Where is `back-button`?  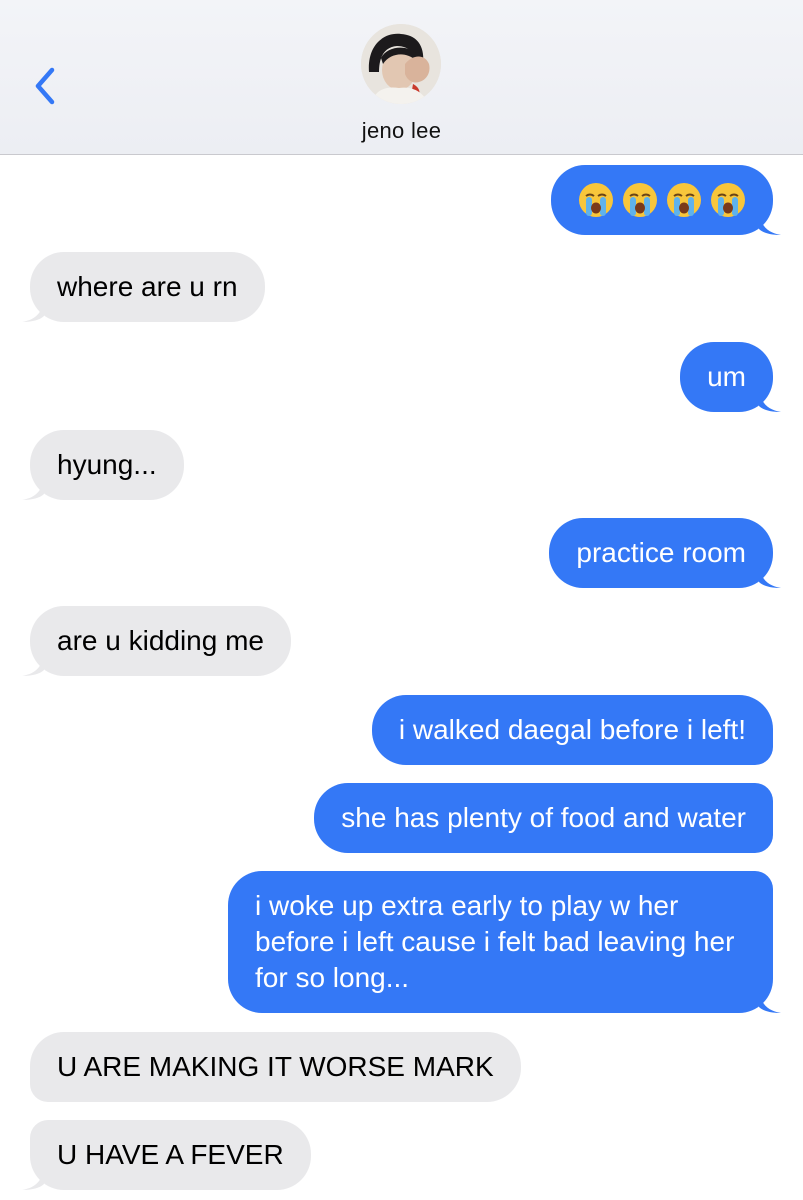
back-button is located at coordinates (45, 86).